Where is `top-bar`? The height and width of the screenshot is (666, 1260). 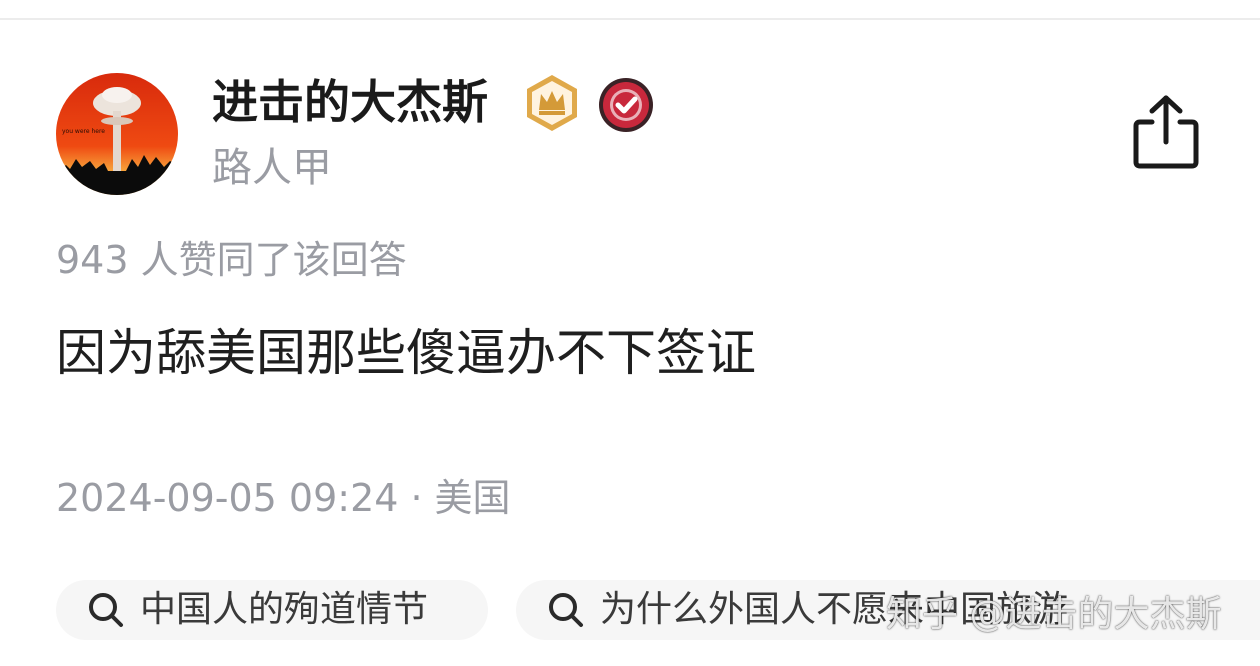
top-bar is located at coordinates (630, 10).